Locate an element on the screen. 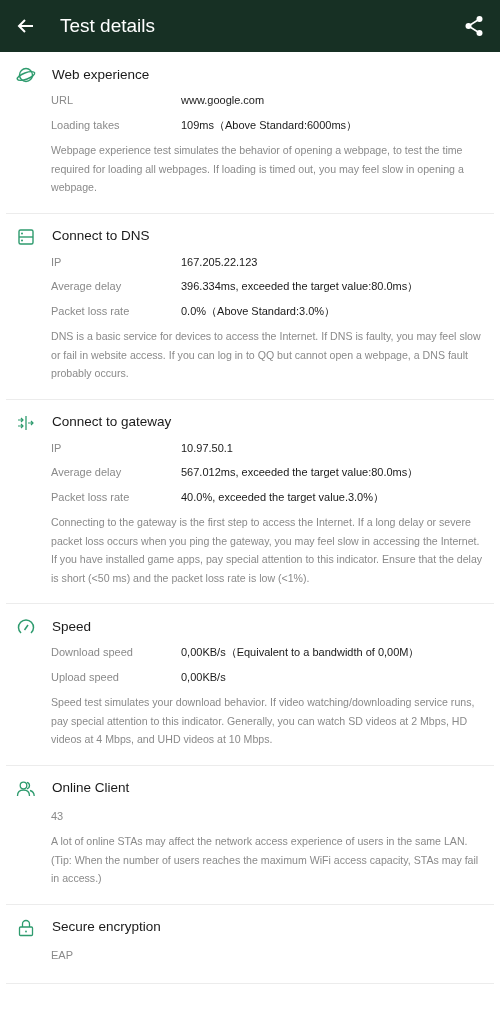 This screenshot has height=1024, width=500. field-value: 567.012ms, exceeded the target value:80.0ms） is located at coordinates (300, 472).